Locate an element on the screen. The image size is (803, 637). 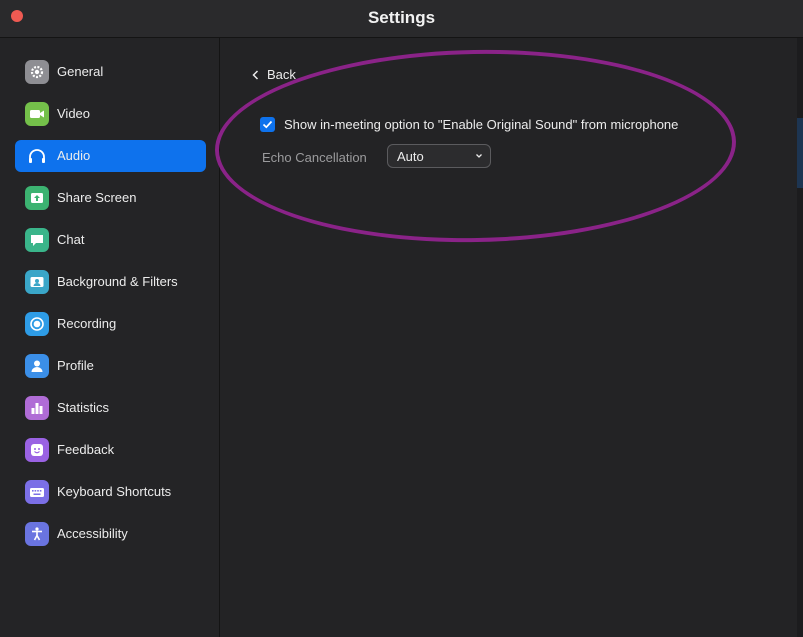
sidebar-item-chat: Chat is located at coordinates (110, 240).